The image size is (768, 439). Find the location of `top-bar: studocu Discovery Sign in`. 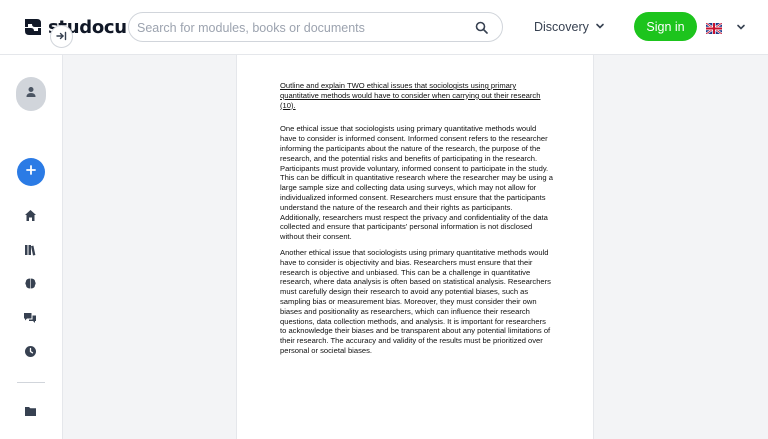

top-bar: studocu Discovery Sign in is located at coordinates (384, 27).